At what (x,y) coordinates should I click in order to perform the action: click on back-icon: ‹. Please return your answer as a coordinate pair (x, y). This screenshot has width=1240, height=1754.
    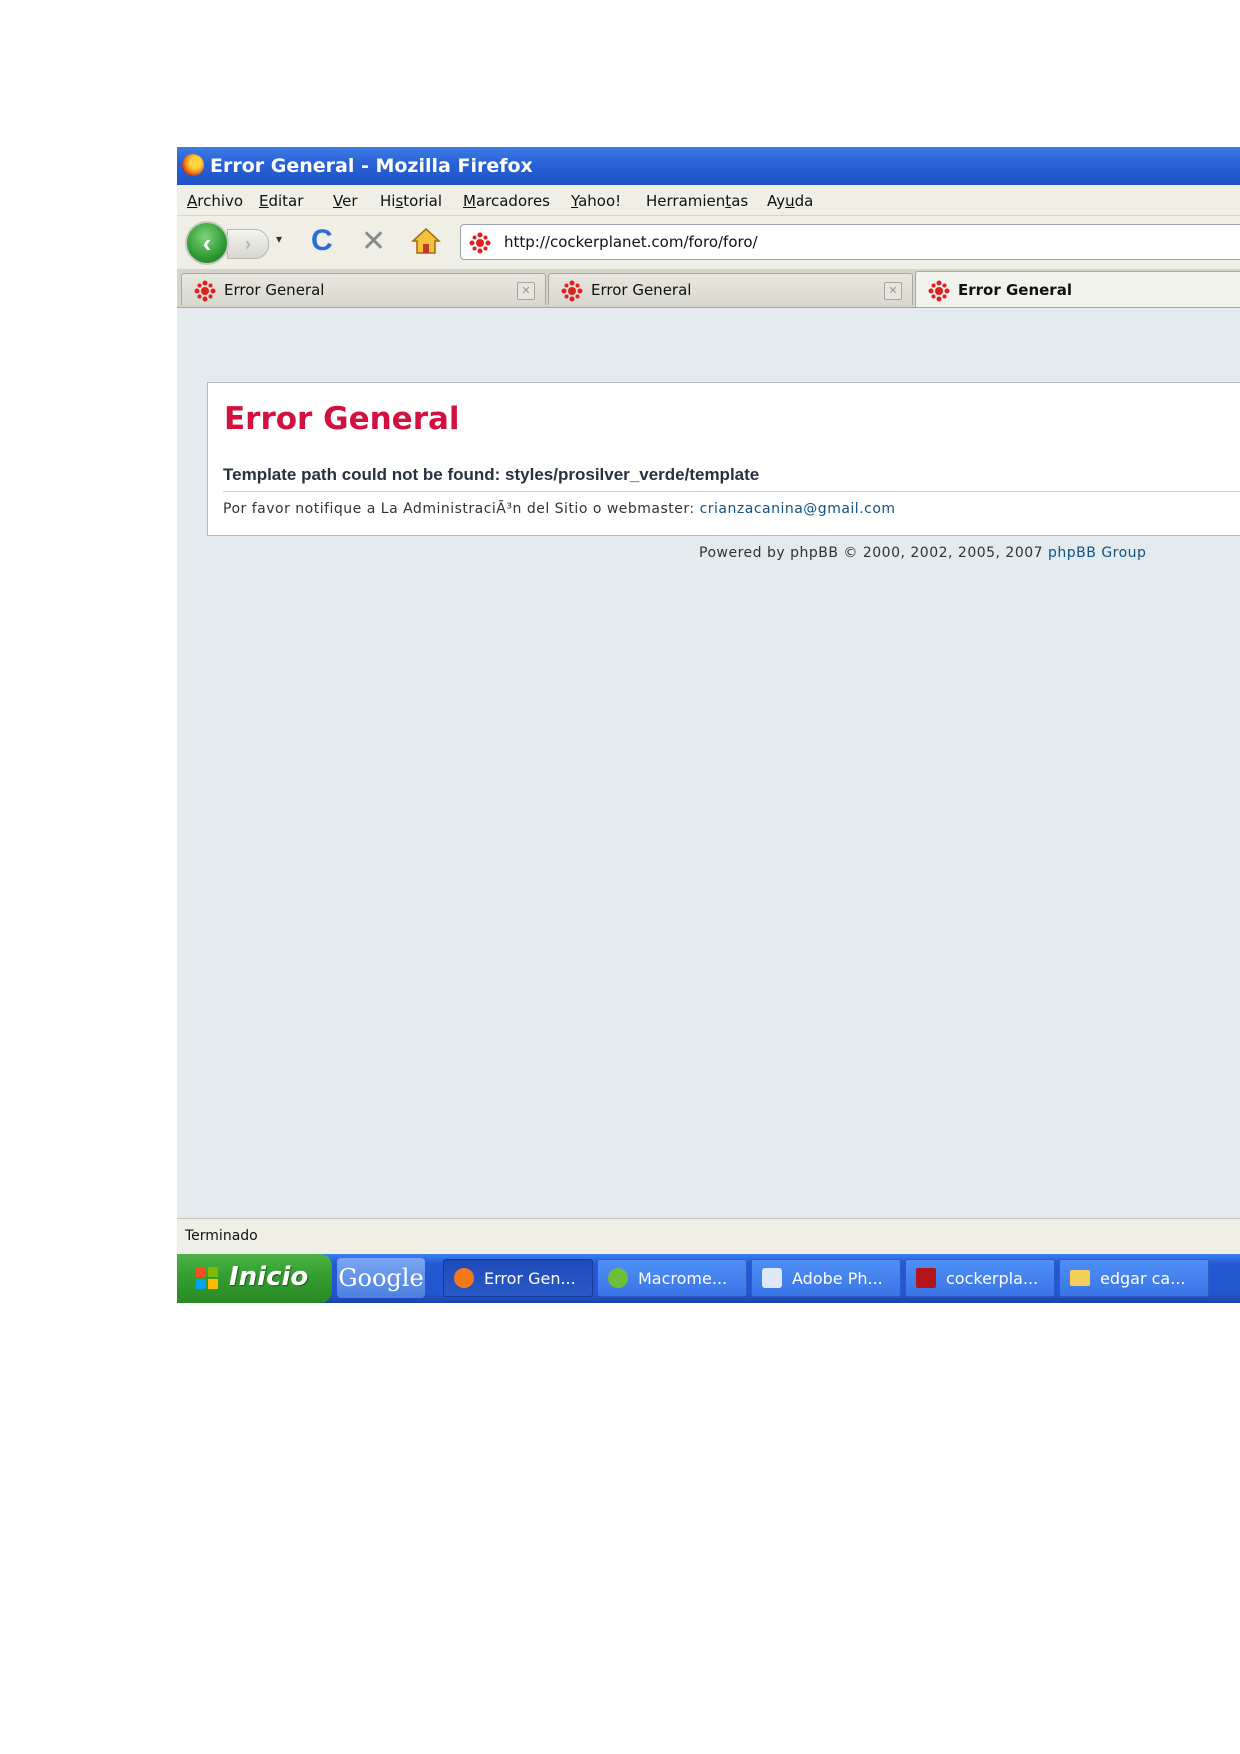
    Looking at the image, I should click on (207, 243).